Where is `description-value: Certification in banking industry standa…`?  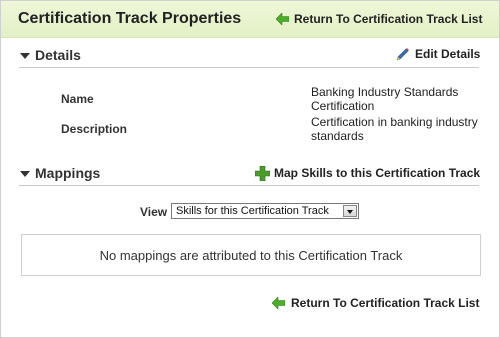 description-value: Certification in banking industry standa… is located at coordinates (394, 129).